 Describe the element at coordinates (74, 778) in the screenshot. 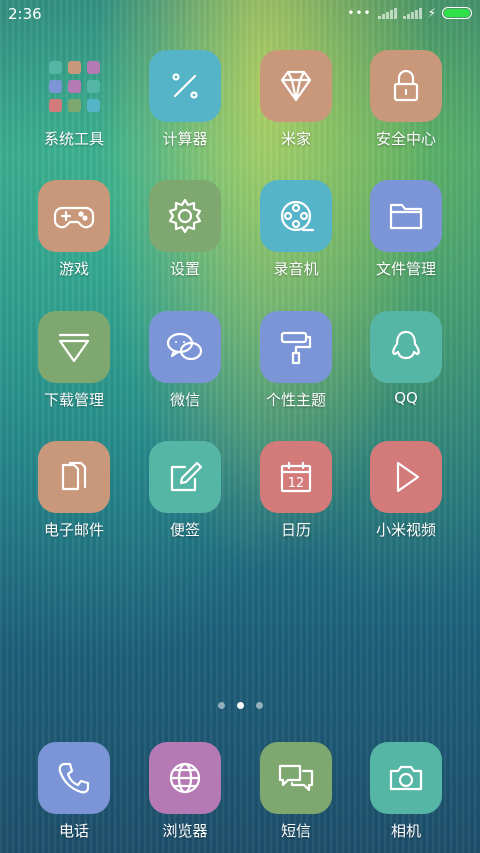

I see `phone-icon` at that location.